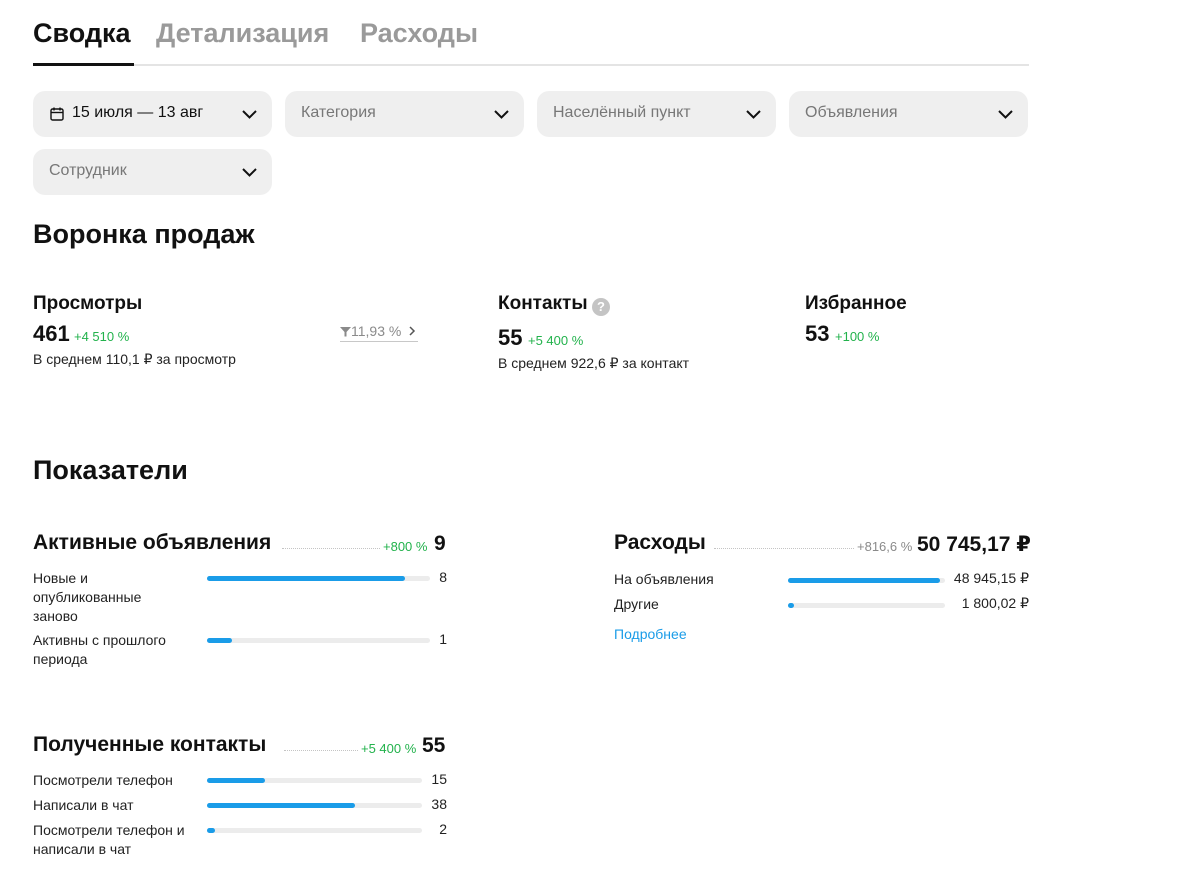  What do you see at coordinates (404, 114) in the screenshot?
I see `category-filter: Категория` at bounding box center [404, 114].